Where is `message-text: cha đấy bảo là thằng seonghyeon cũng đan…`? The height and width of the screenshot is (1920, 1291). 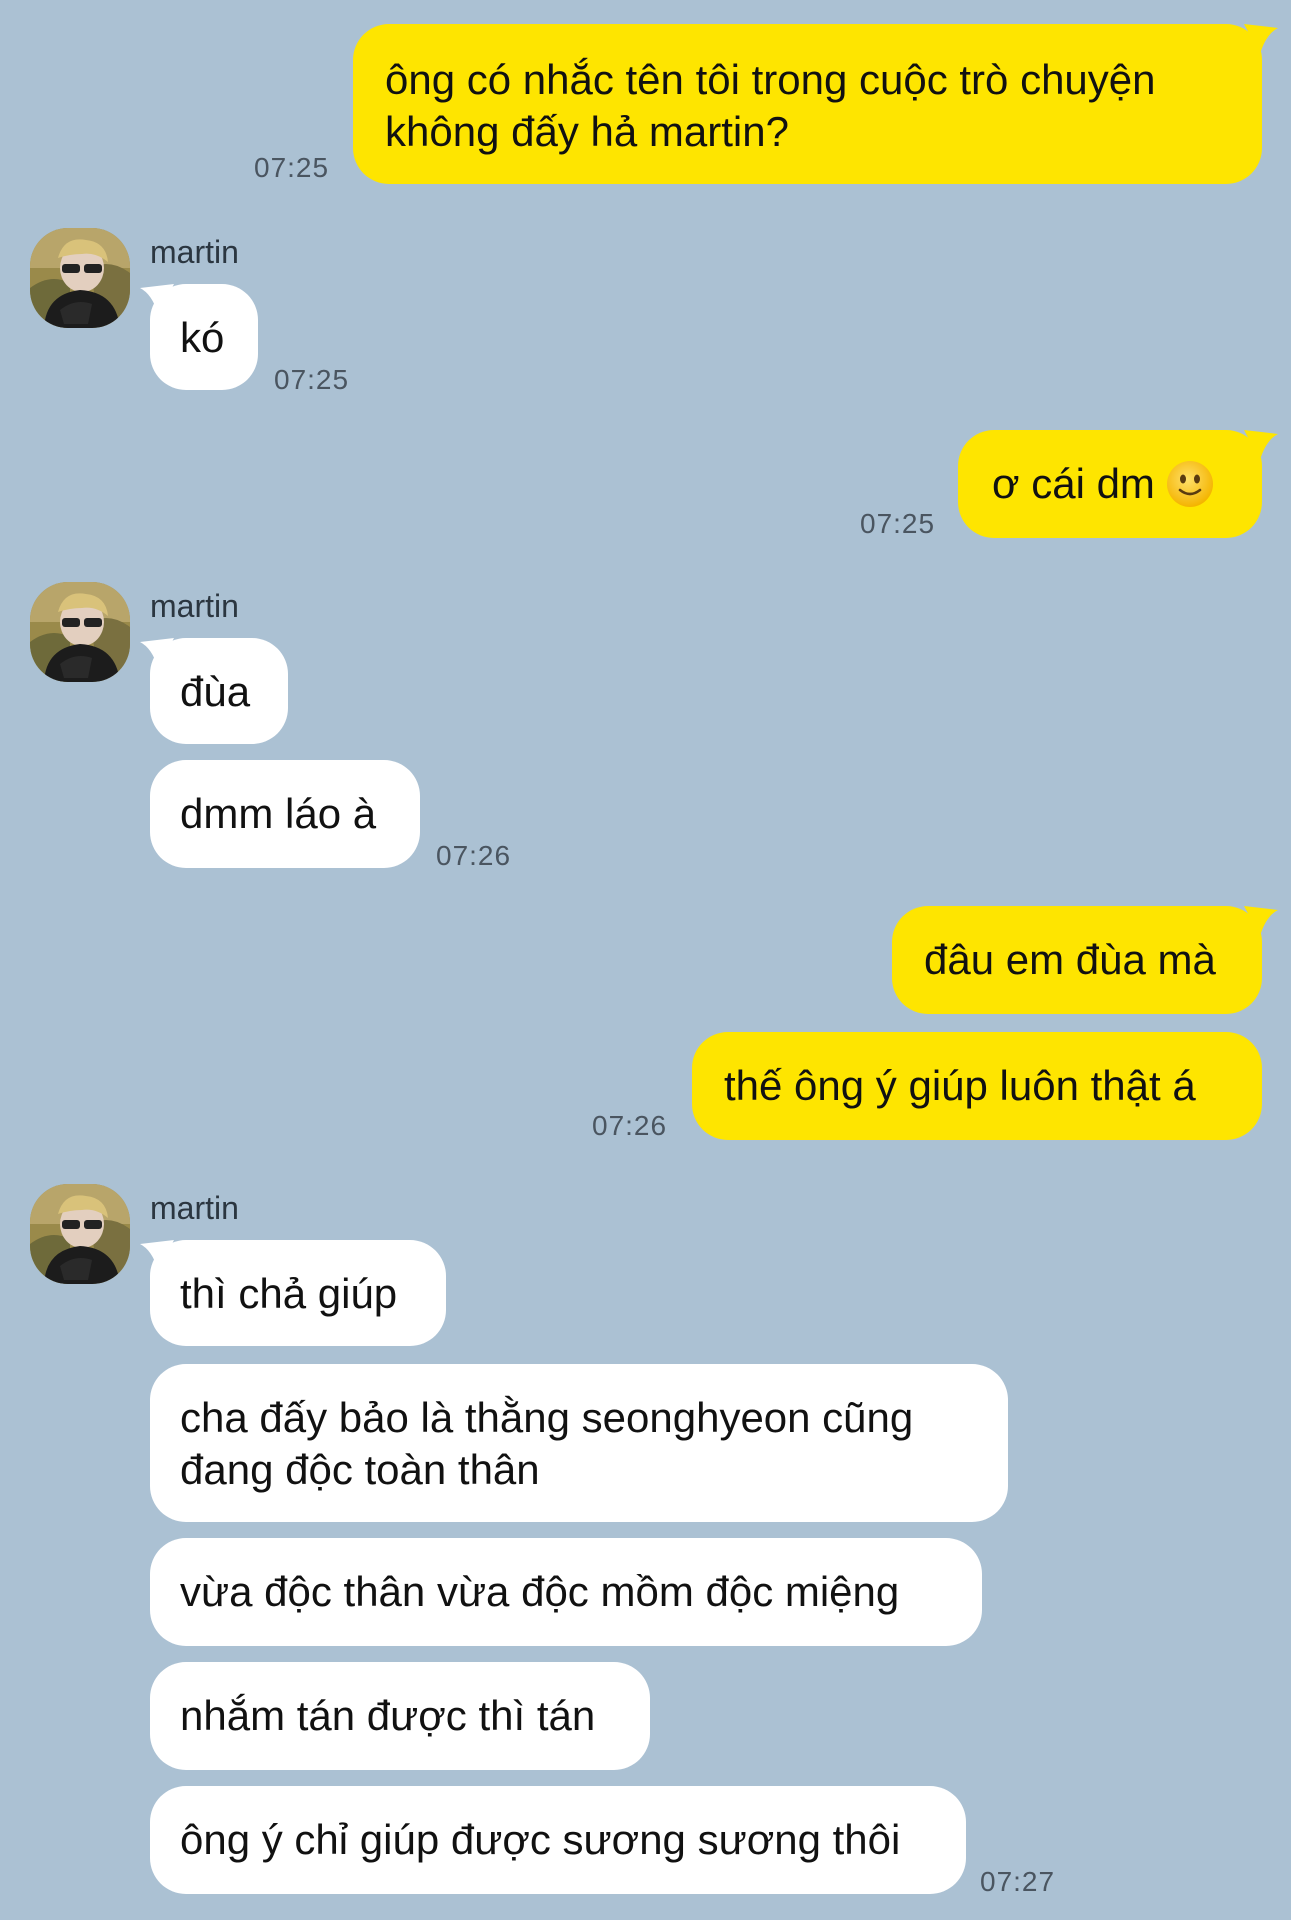 message-text: cha đấy bảo là thằng seonghyeon cũng đan… is located at coordinates (547, 1443).